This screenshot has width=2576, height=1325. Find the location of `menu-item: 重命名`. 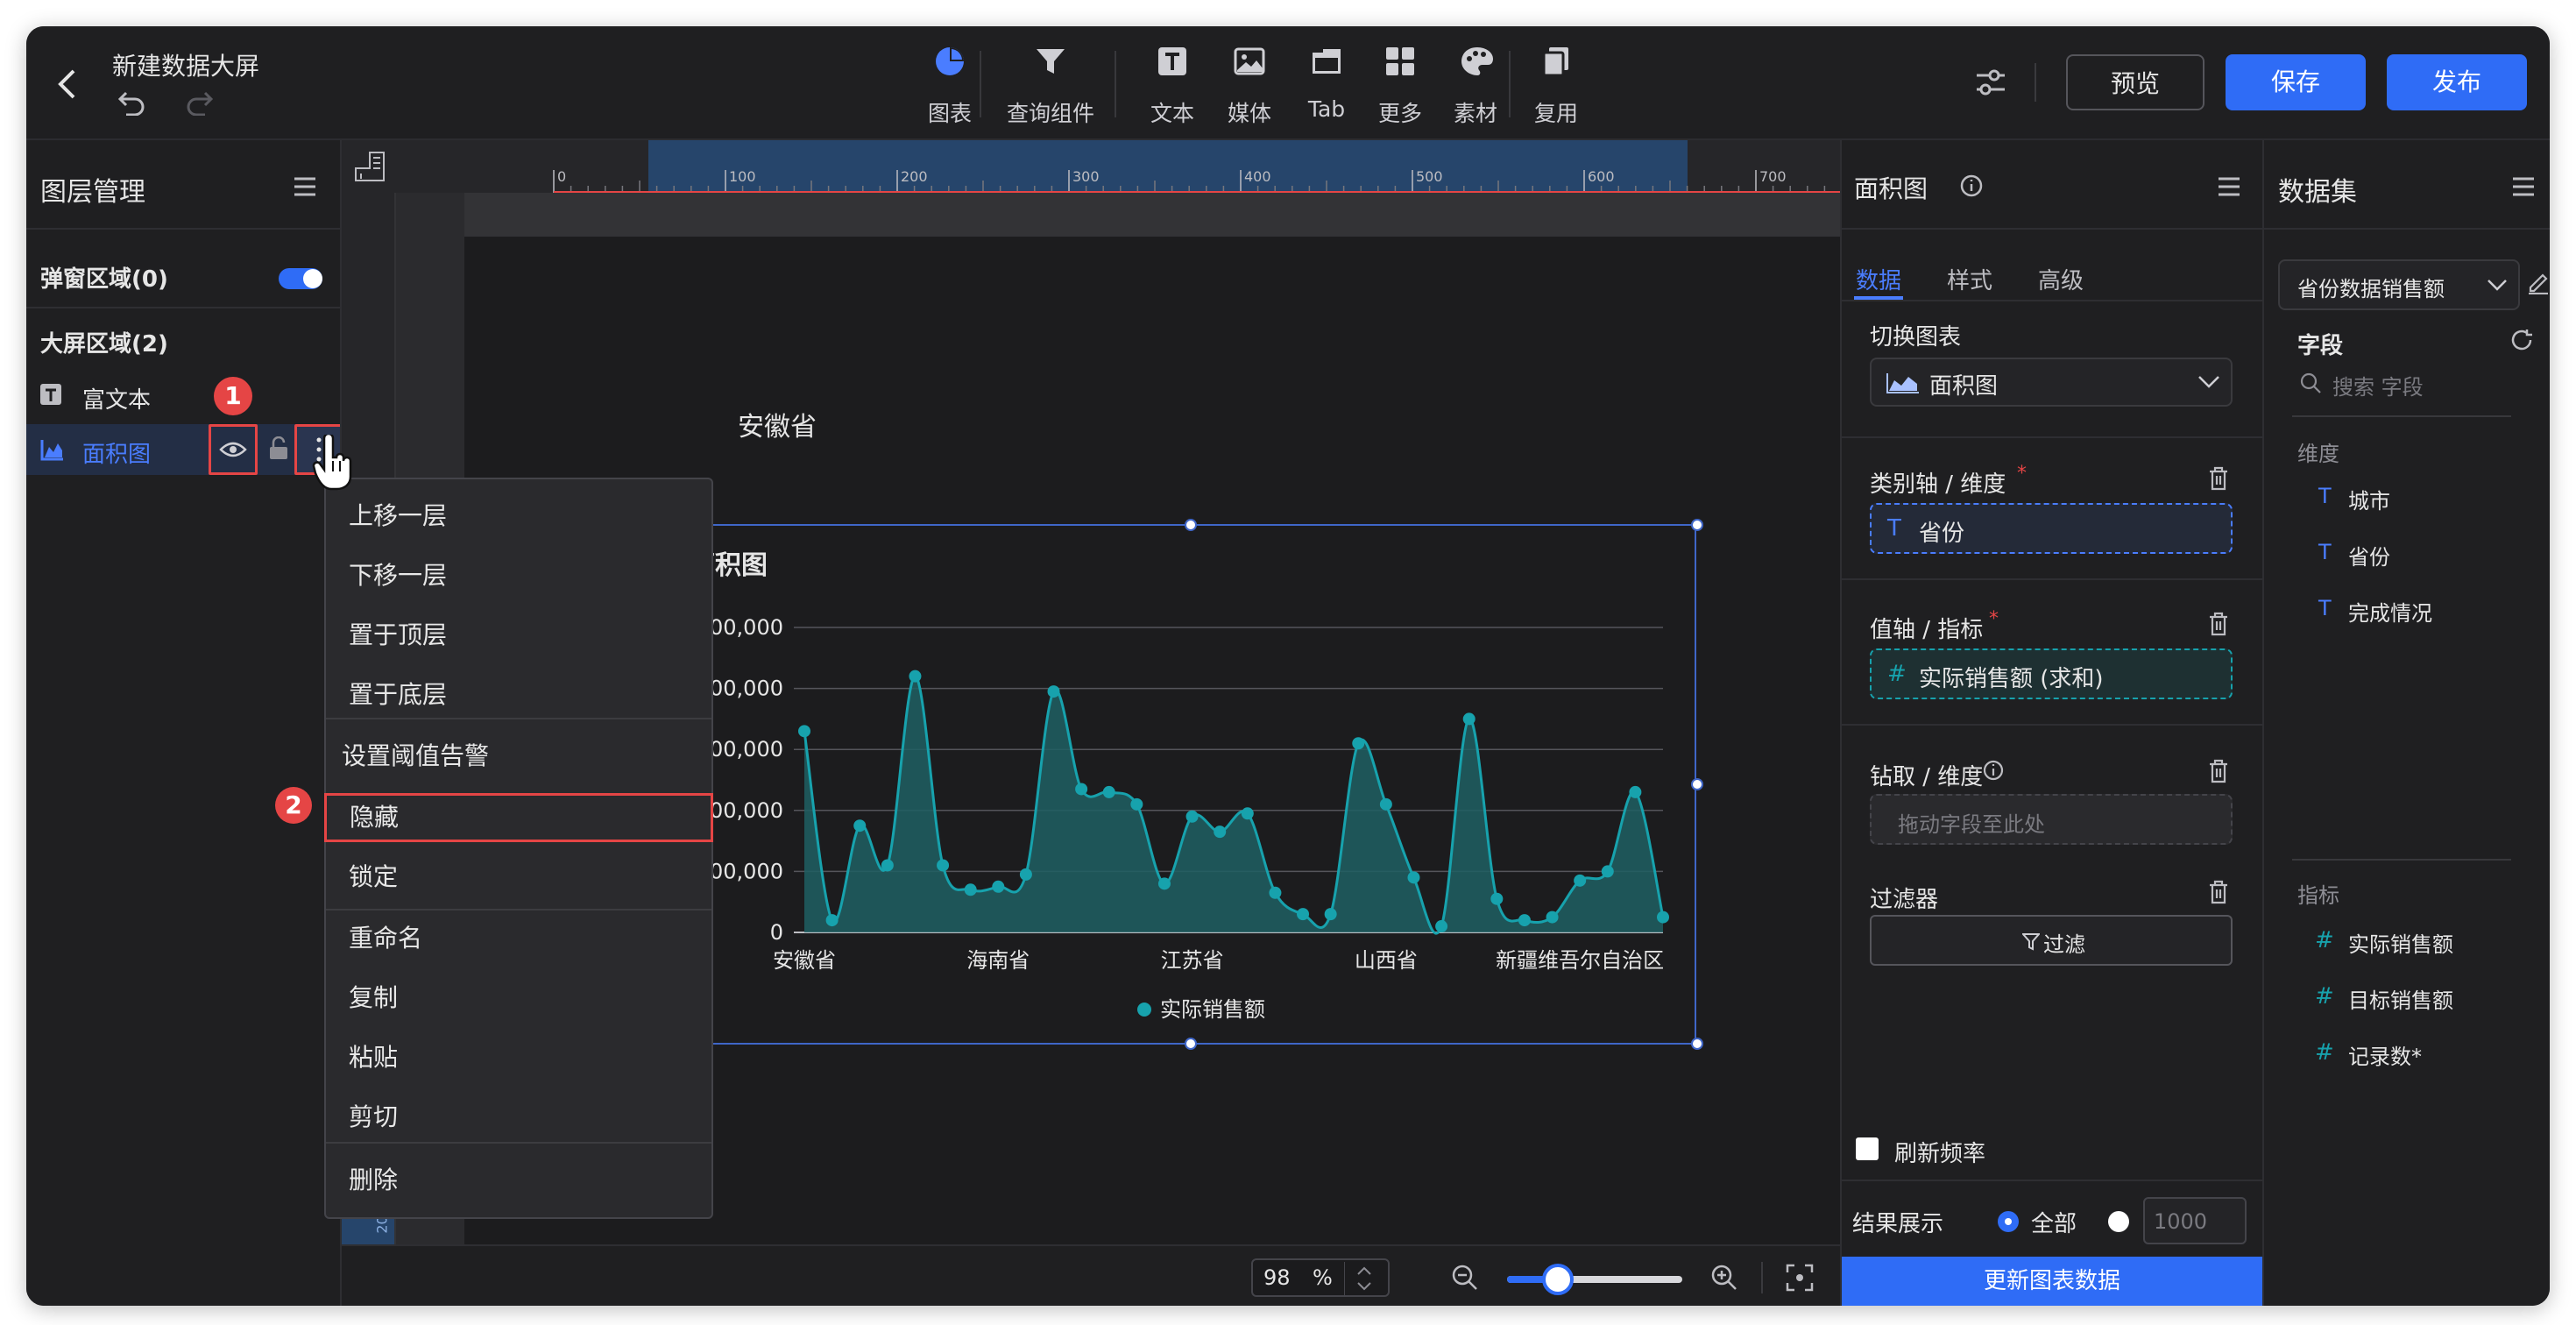

menu-item: 重命名 is located at coordinates (518, 938).